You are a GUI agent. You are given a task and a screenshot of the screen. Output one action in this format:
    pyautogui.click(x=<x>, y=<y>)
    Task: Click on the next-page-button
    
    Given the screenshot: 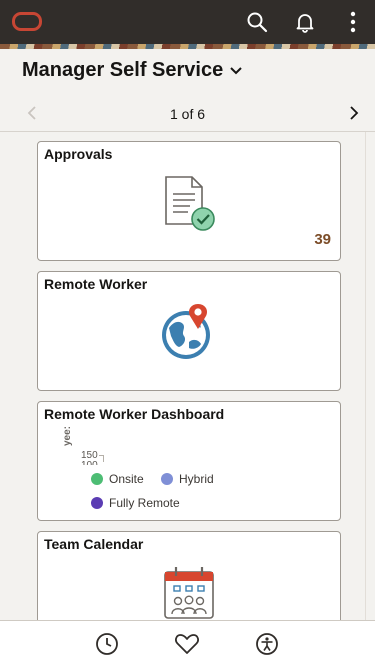 What is the action you would take?
    pyautogui.click(x=354, y=113)
    